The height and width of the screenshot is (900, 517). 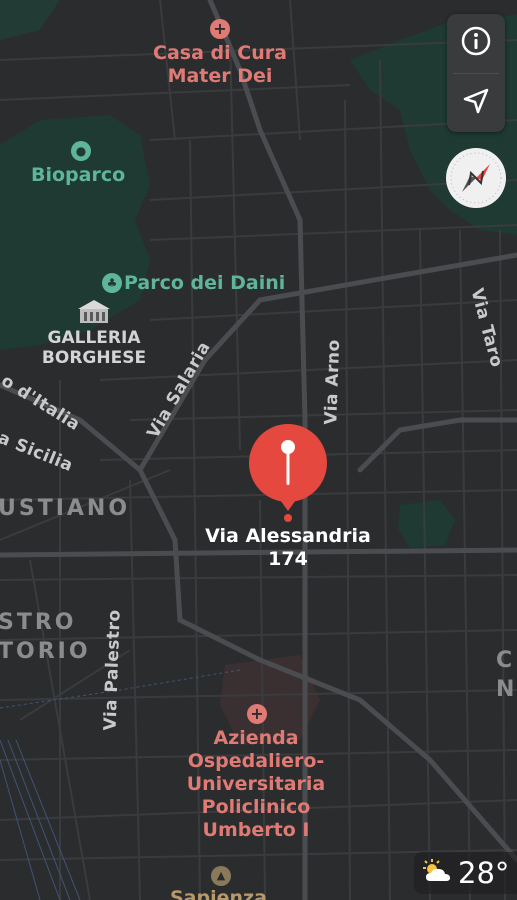 What do you see at coordinates (218, 893) in the screenshot?
I see `poi-sapienza-label: Sapienza` at bounding box center [218, 893].